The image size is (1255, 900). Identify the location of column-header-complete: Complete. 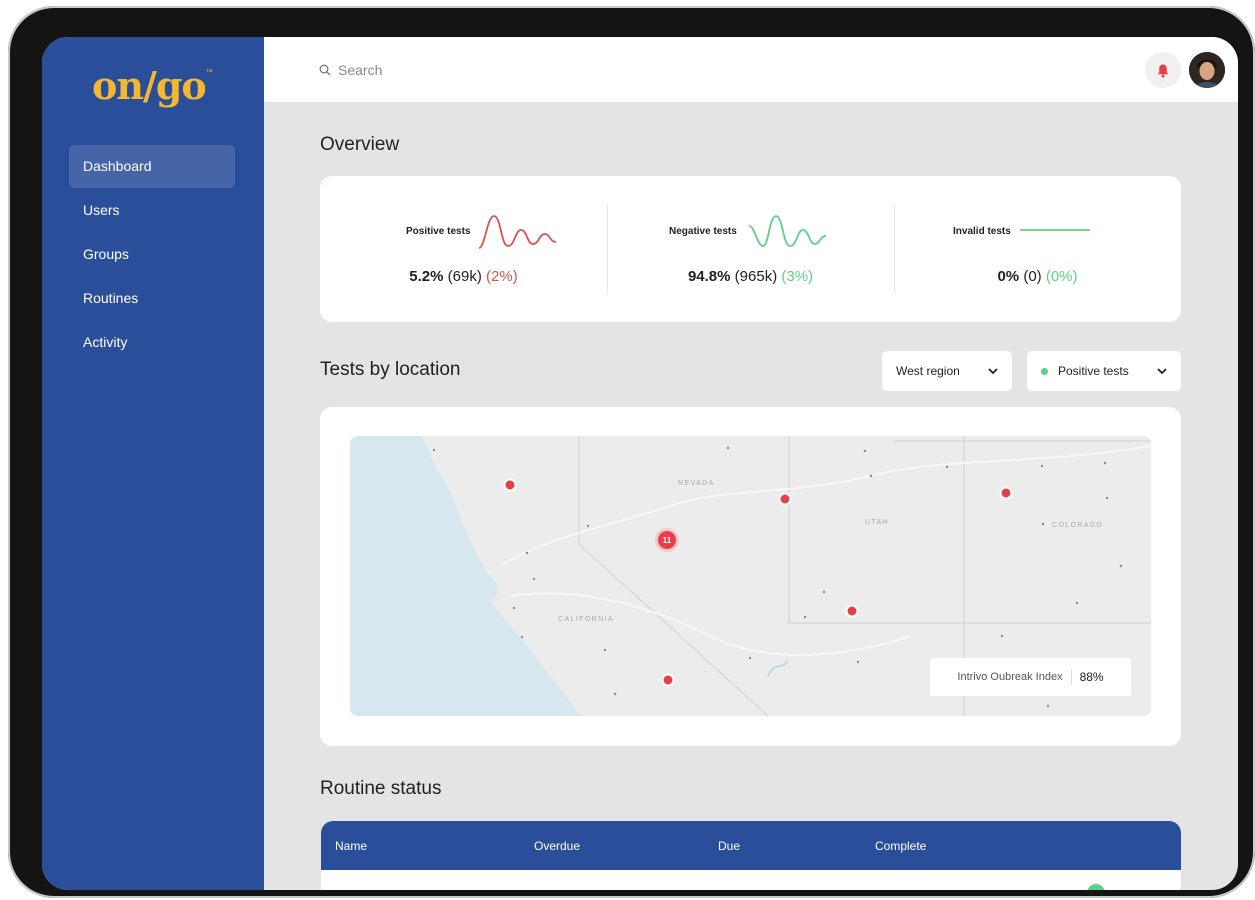
(900, 846).